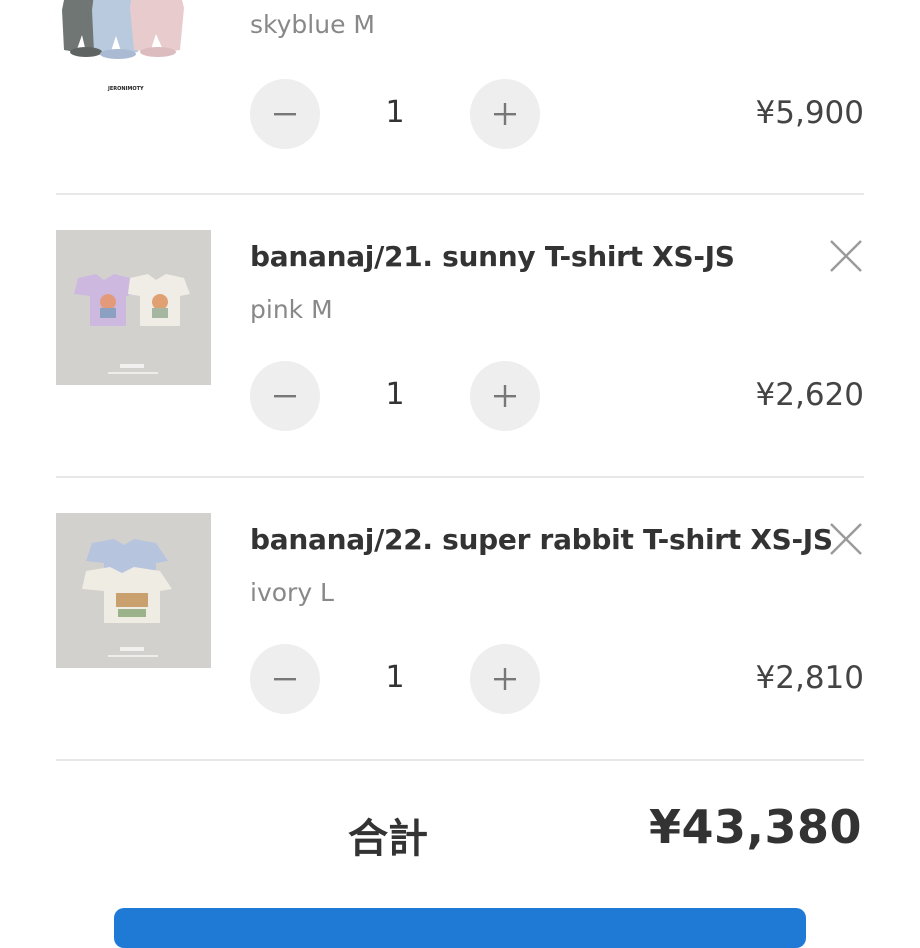 This screenshot has width=920, height=948. I want to click on product-image: JERONIMOTY, so click(133, 47).